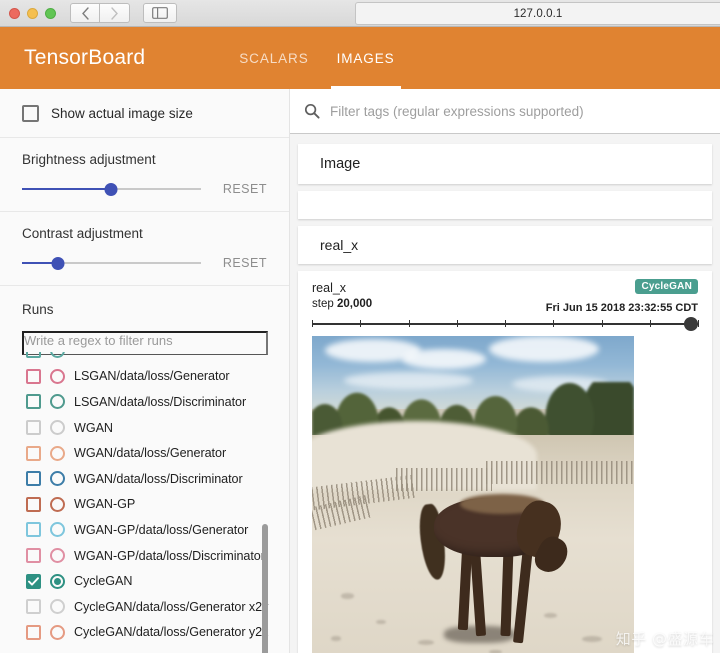  I want to click on brightness-reset-button: RESET, so click(245, 189).